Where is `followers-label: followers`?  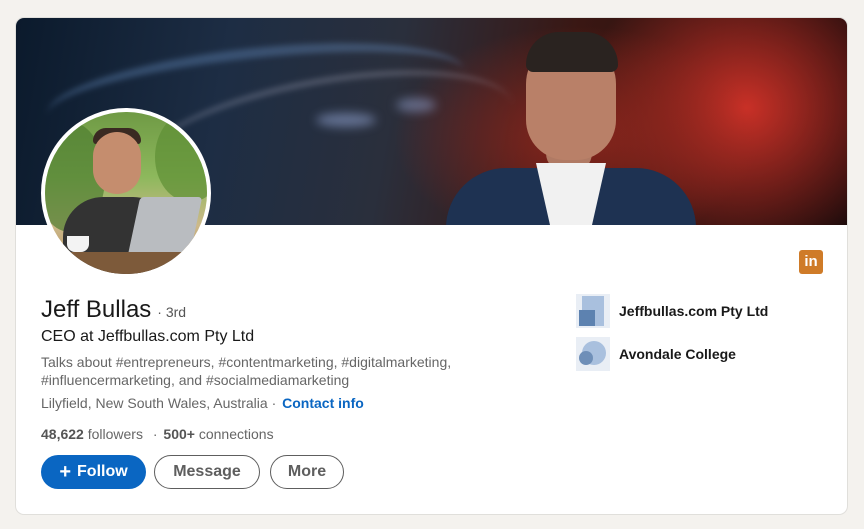
followers-label: followers is located at coordinates (115, 434).